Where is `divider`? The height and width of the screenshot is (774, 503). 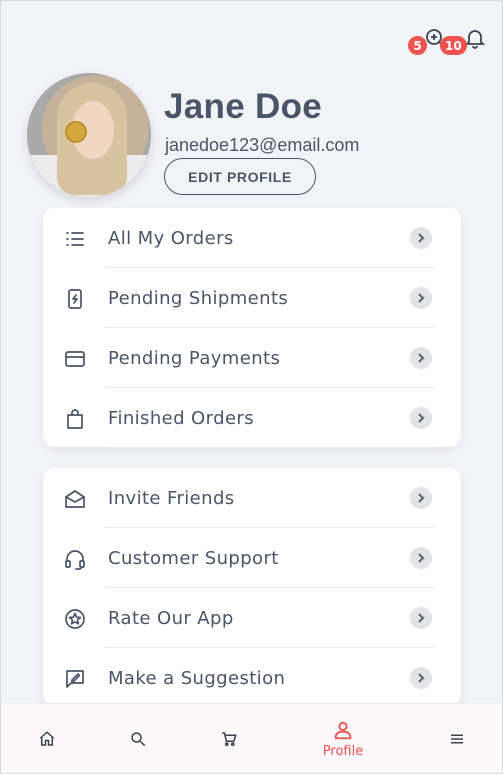 divider is located at coordinates (270, 447).